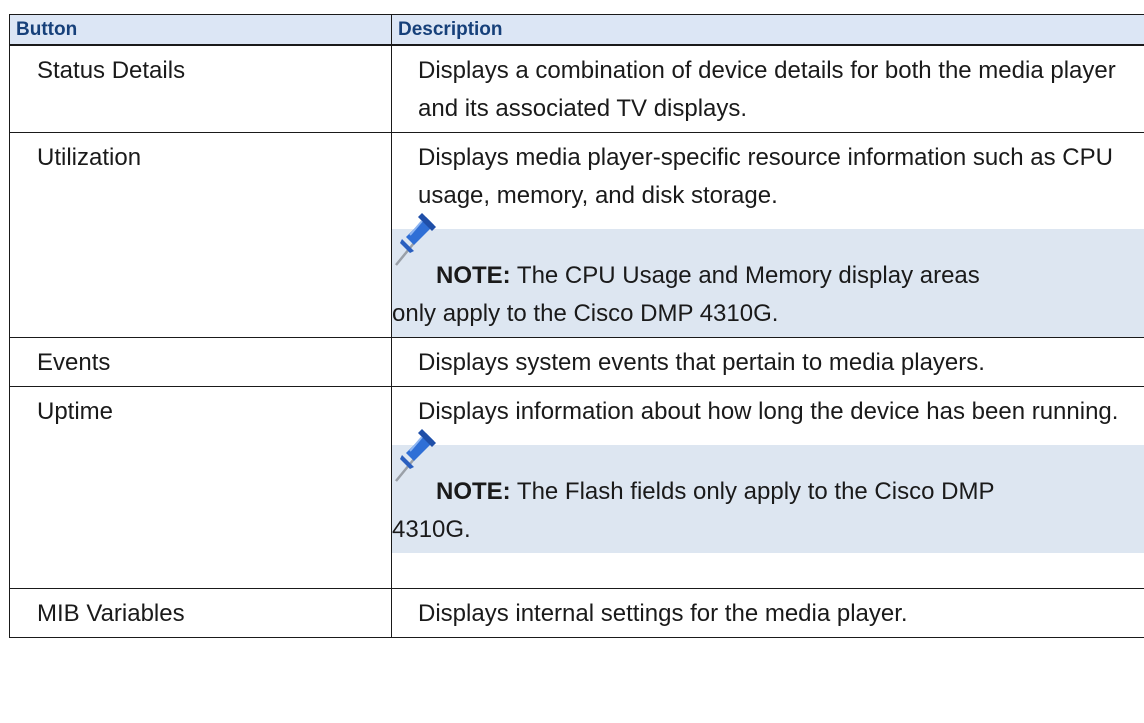  Describe the element at coordinates (431, 529) in the screenshot. I see `note-text-continued: 4310G.` at that location.